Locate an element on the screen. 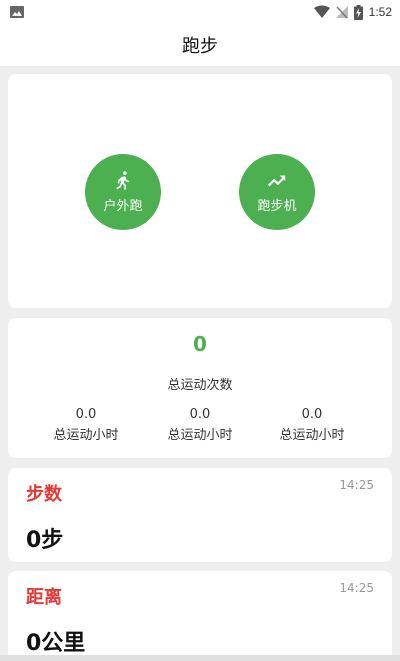  image-icon is located at coordinates (17, 12).